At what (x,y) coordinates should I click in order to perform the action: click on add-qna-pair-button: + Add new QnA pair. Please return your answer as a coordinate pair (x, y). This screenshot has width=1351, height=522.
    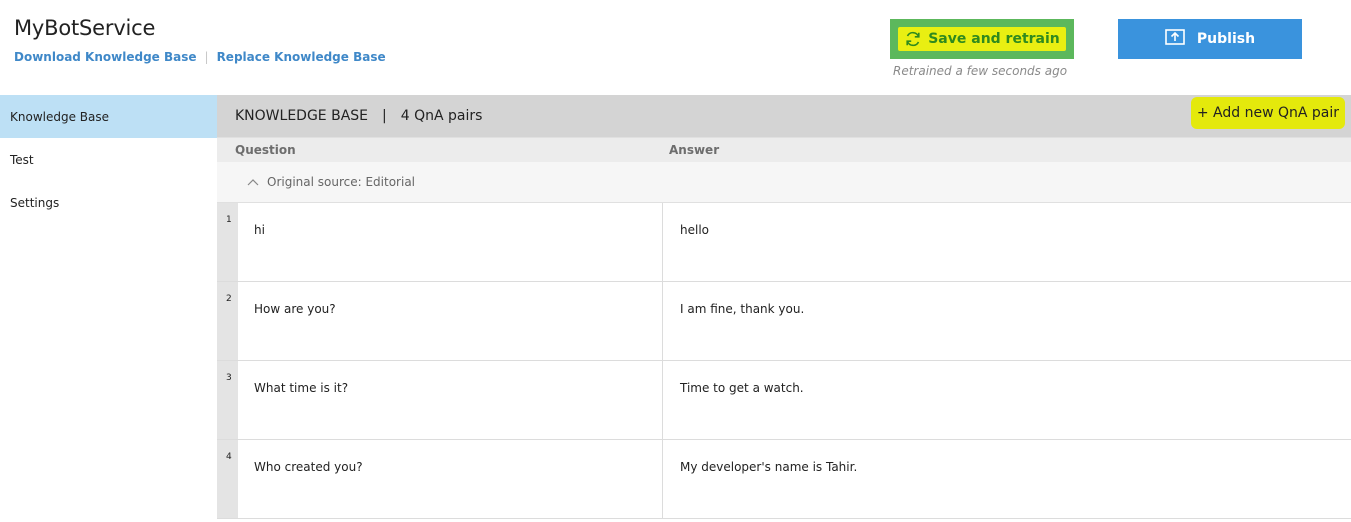
    Looking at the image, I should click on (1267, 113).